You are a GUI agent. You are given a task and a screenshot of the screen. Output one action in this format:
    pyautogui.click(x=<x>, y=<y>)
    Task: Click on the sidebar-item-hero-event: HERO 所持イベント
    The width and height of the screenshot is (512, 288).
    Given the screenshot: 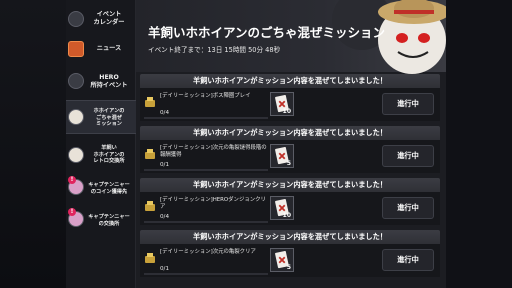 What is the action you would take?
    pyautogui.click(x=101, y=81)
    